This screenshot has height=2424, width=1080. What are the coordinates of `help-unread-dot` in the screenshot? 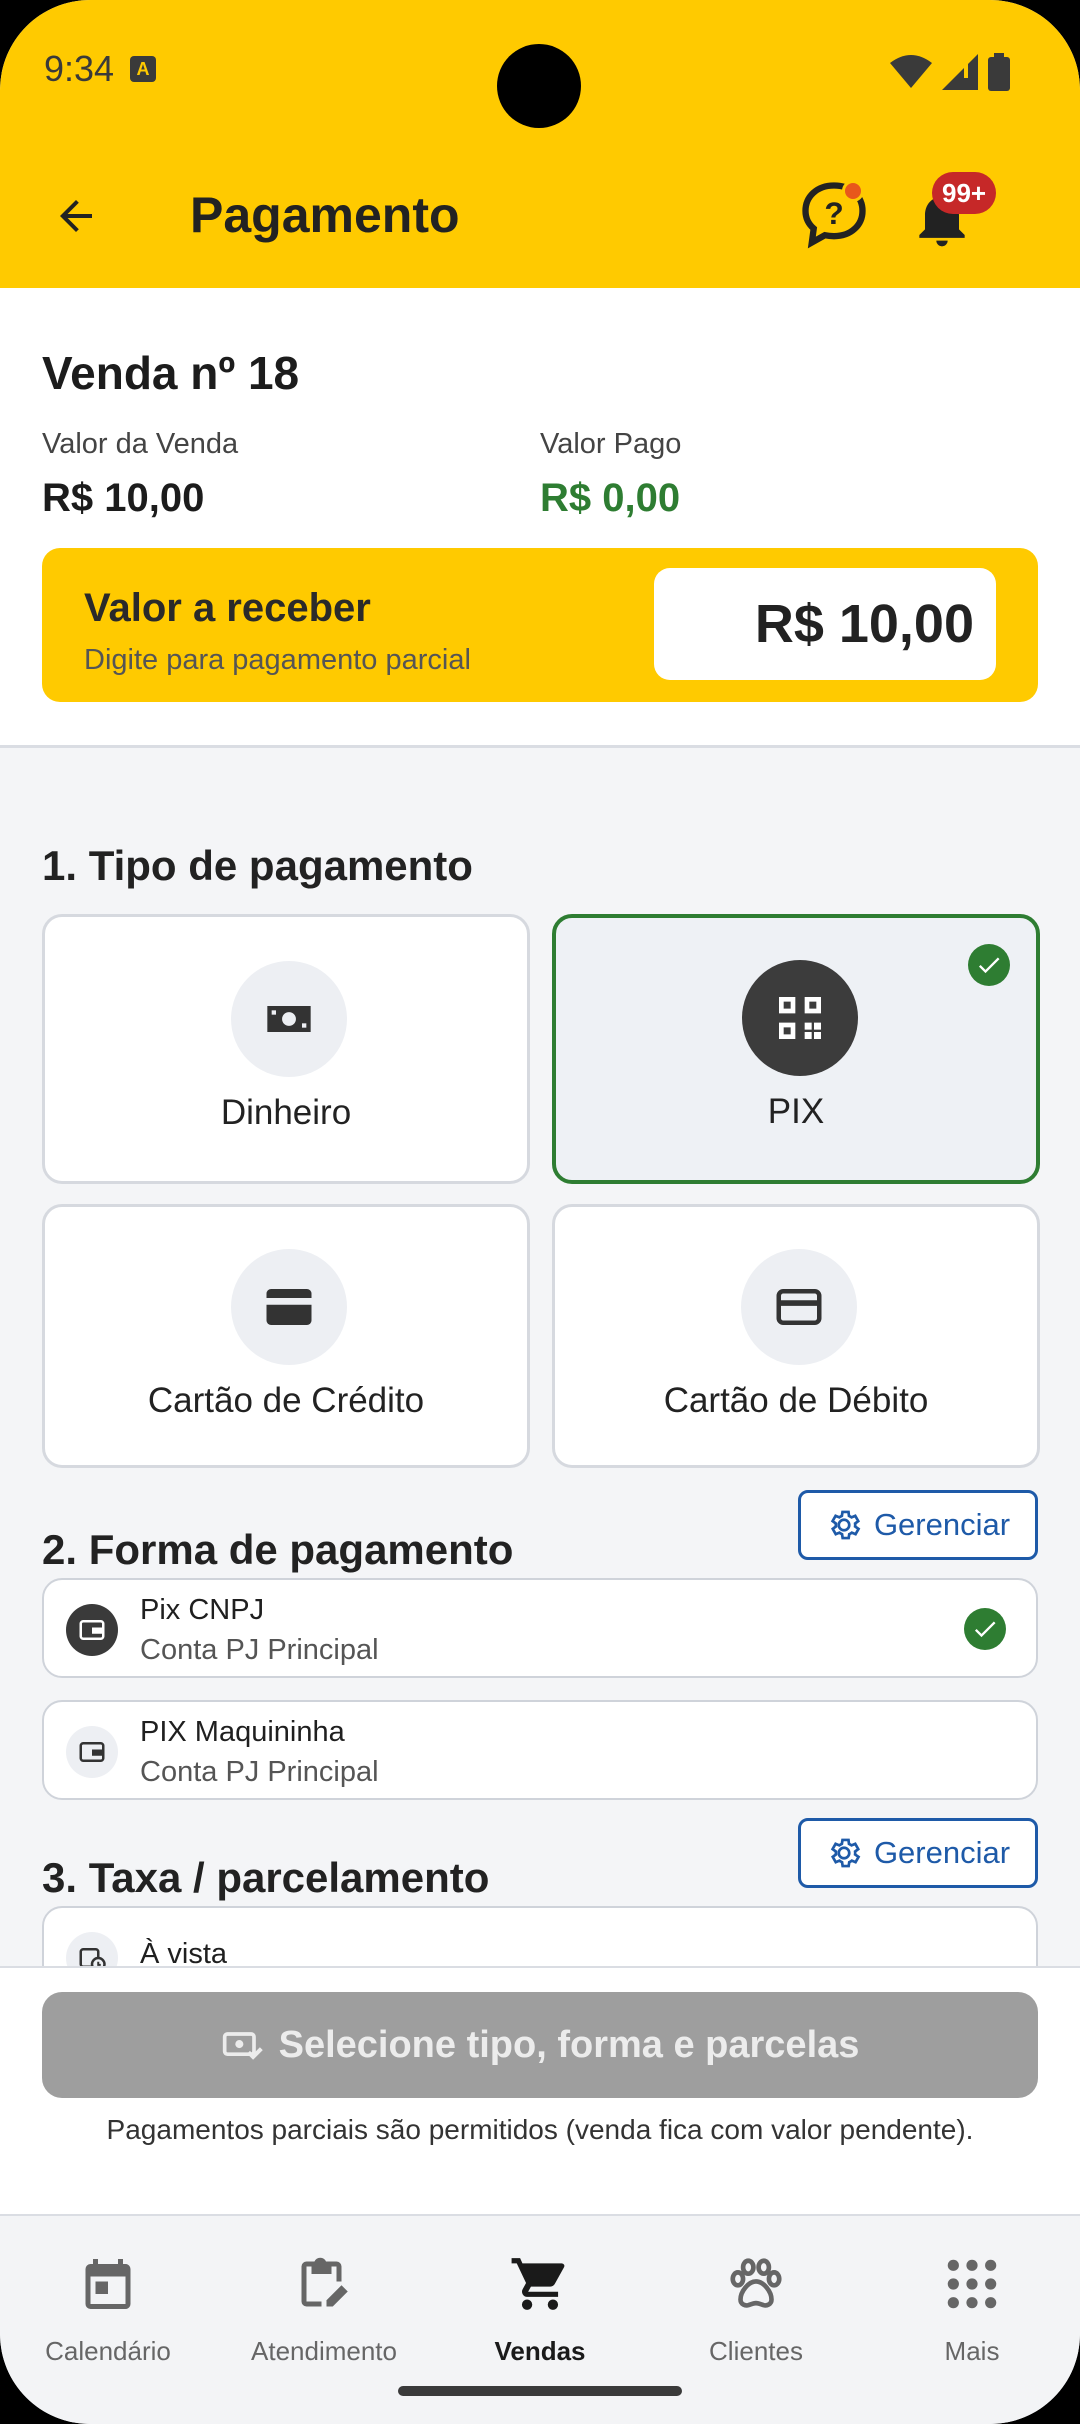 It's located at (853, 191).